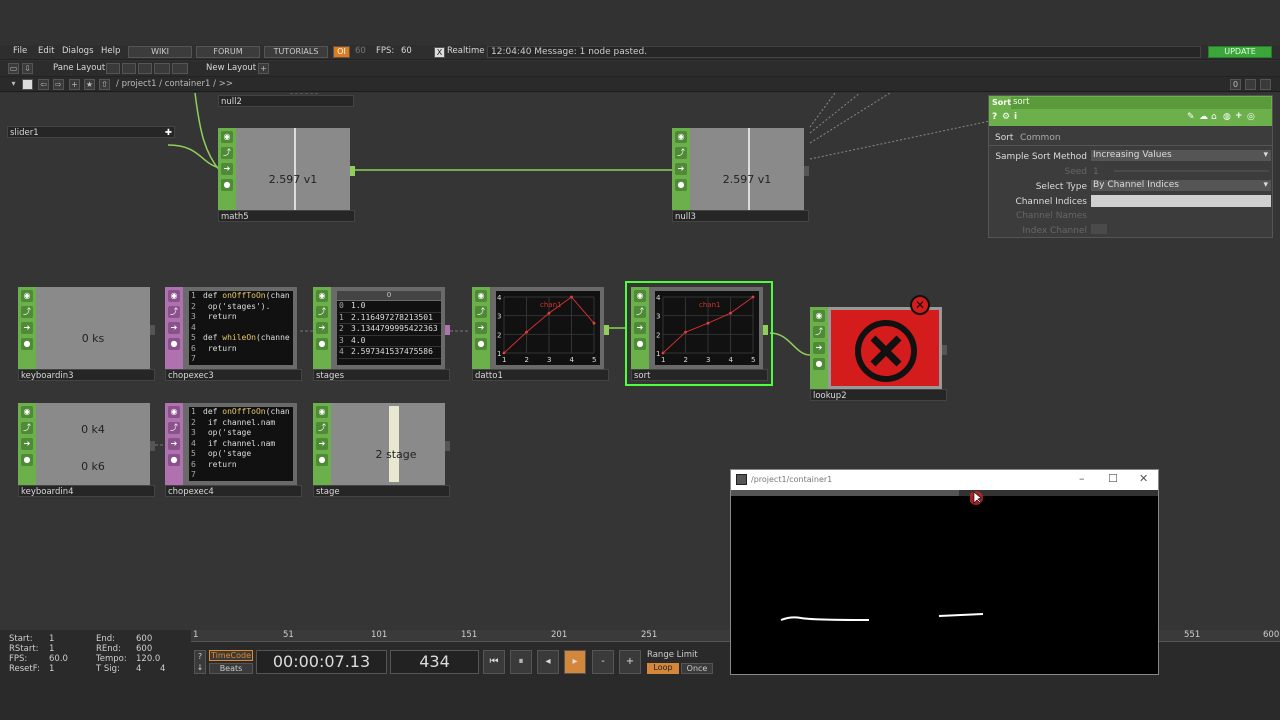 This screenshot has width=1280, height=720. Describe the element at coordinates (27, 68) in the screenshot. I see `export-icon: ⇩` at that location.